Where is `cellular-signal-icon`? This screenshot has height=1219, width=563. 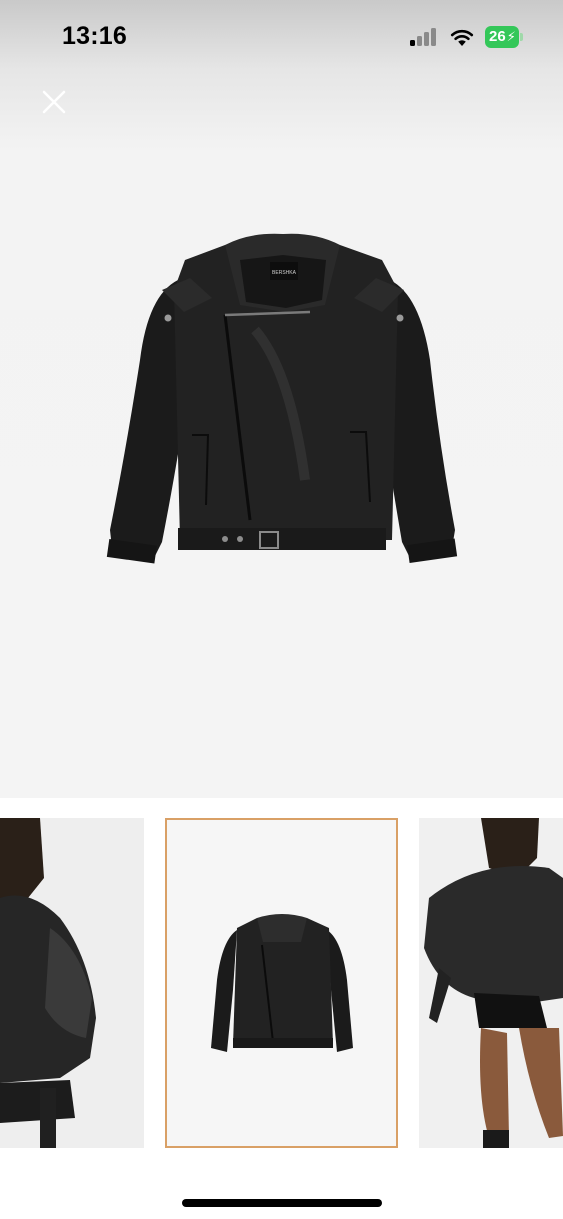
cellular-signal-icon is located at coordinates (425, 37).